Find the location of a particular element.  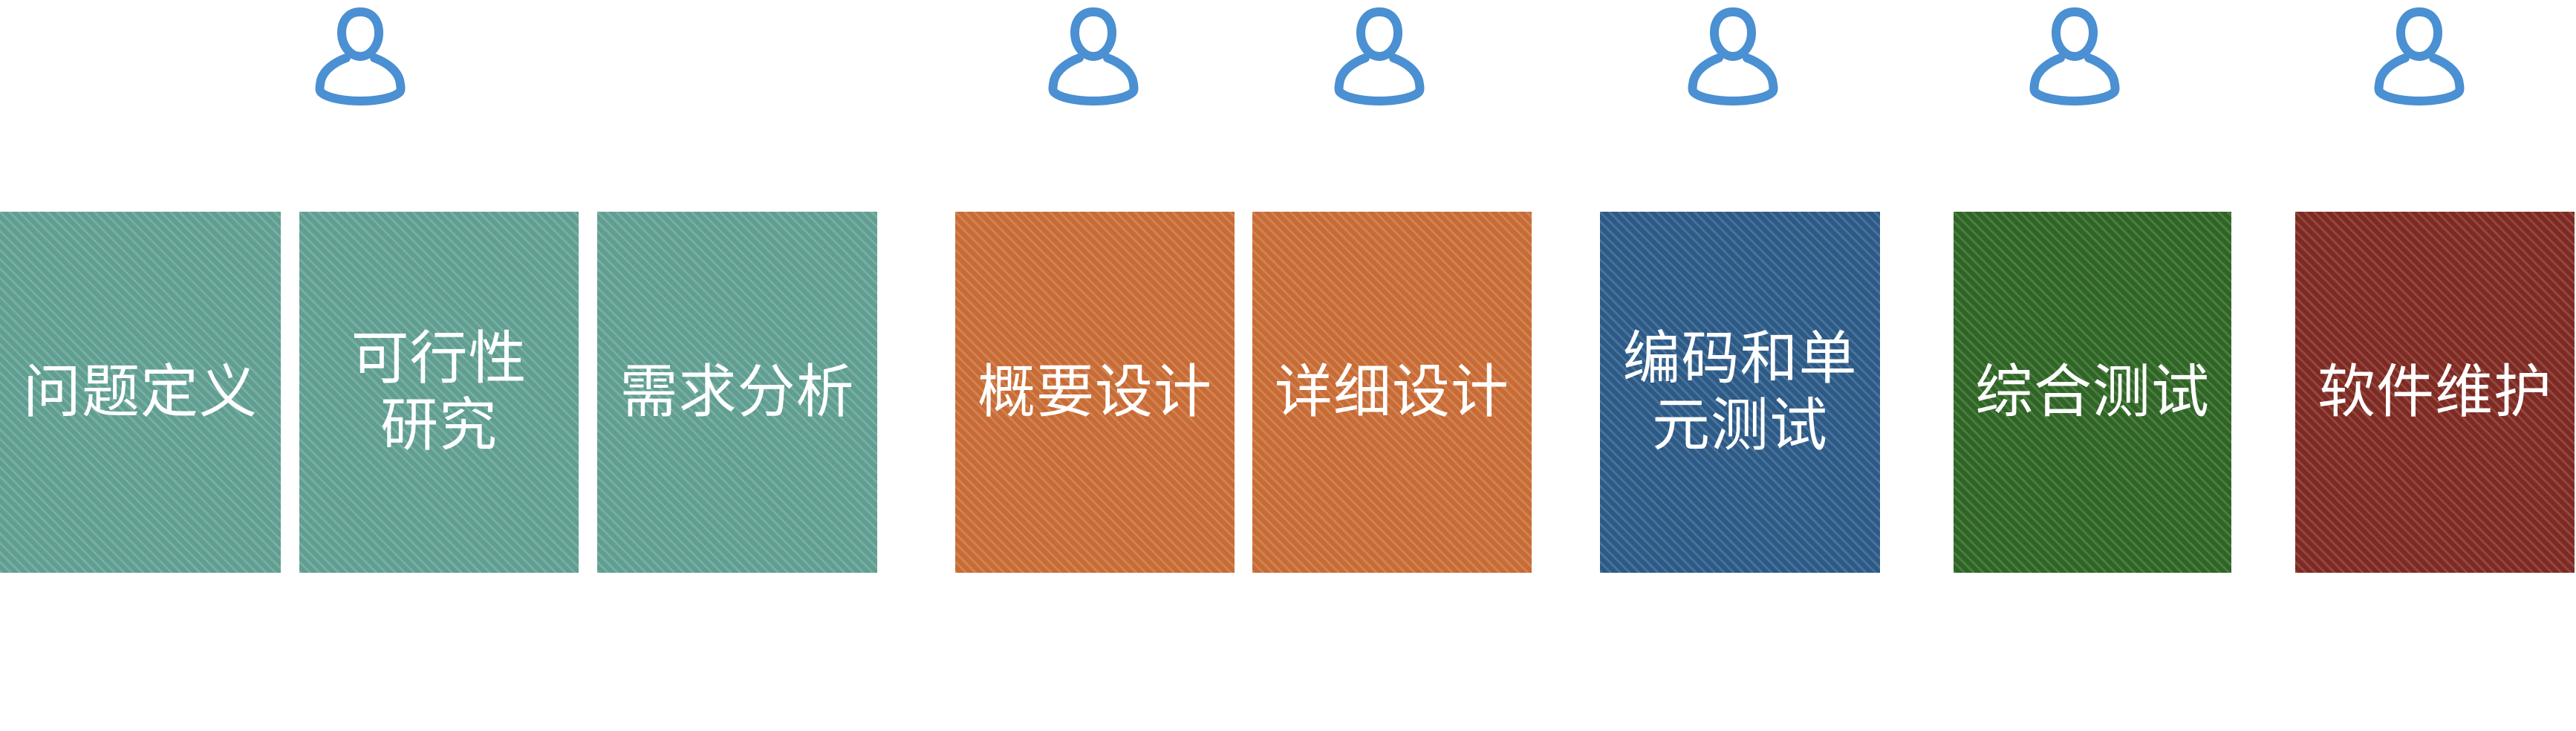

stage-label: 需求分析 is located at coordinates (737, 393).